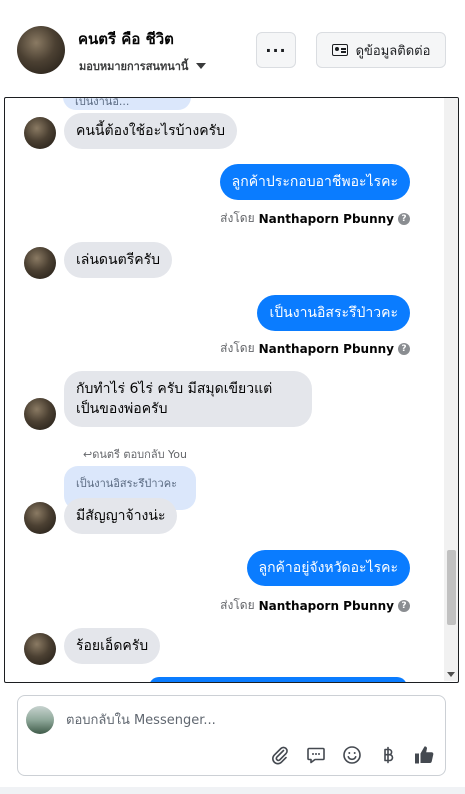  I want to click on reply-composer, so click(231, 735).